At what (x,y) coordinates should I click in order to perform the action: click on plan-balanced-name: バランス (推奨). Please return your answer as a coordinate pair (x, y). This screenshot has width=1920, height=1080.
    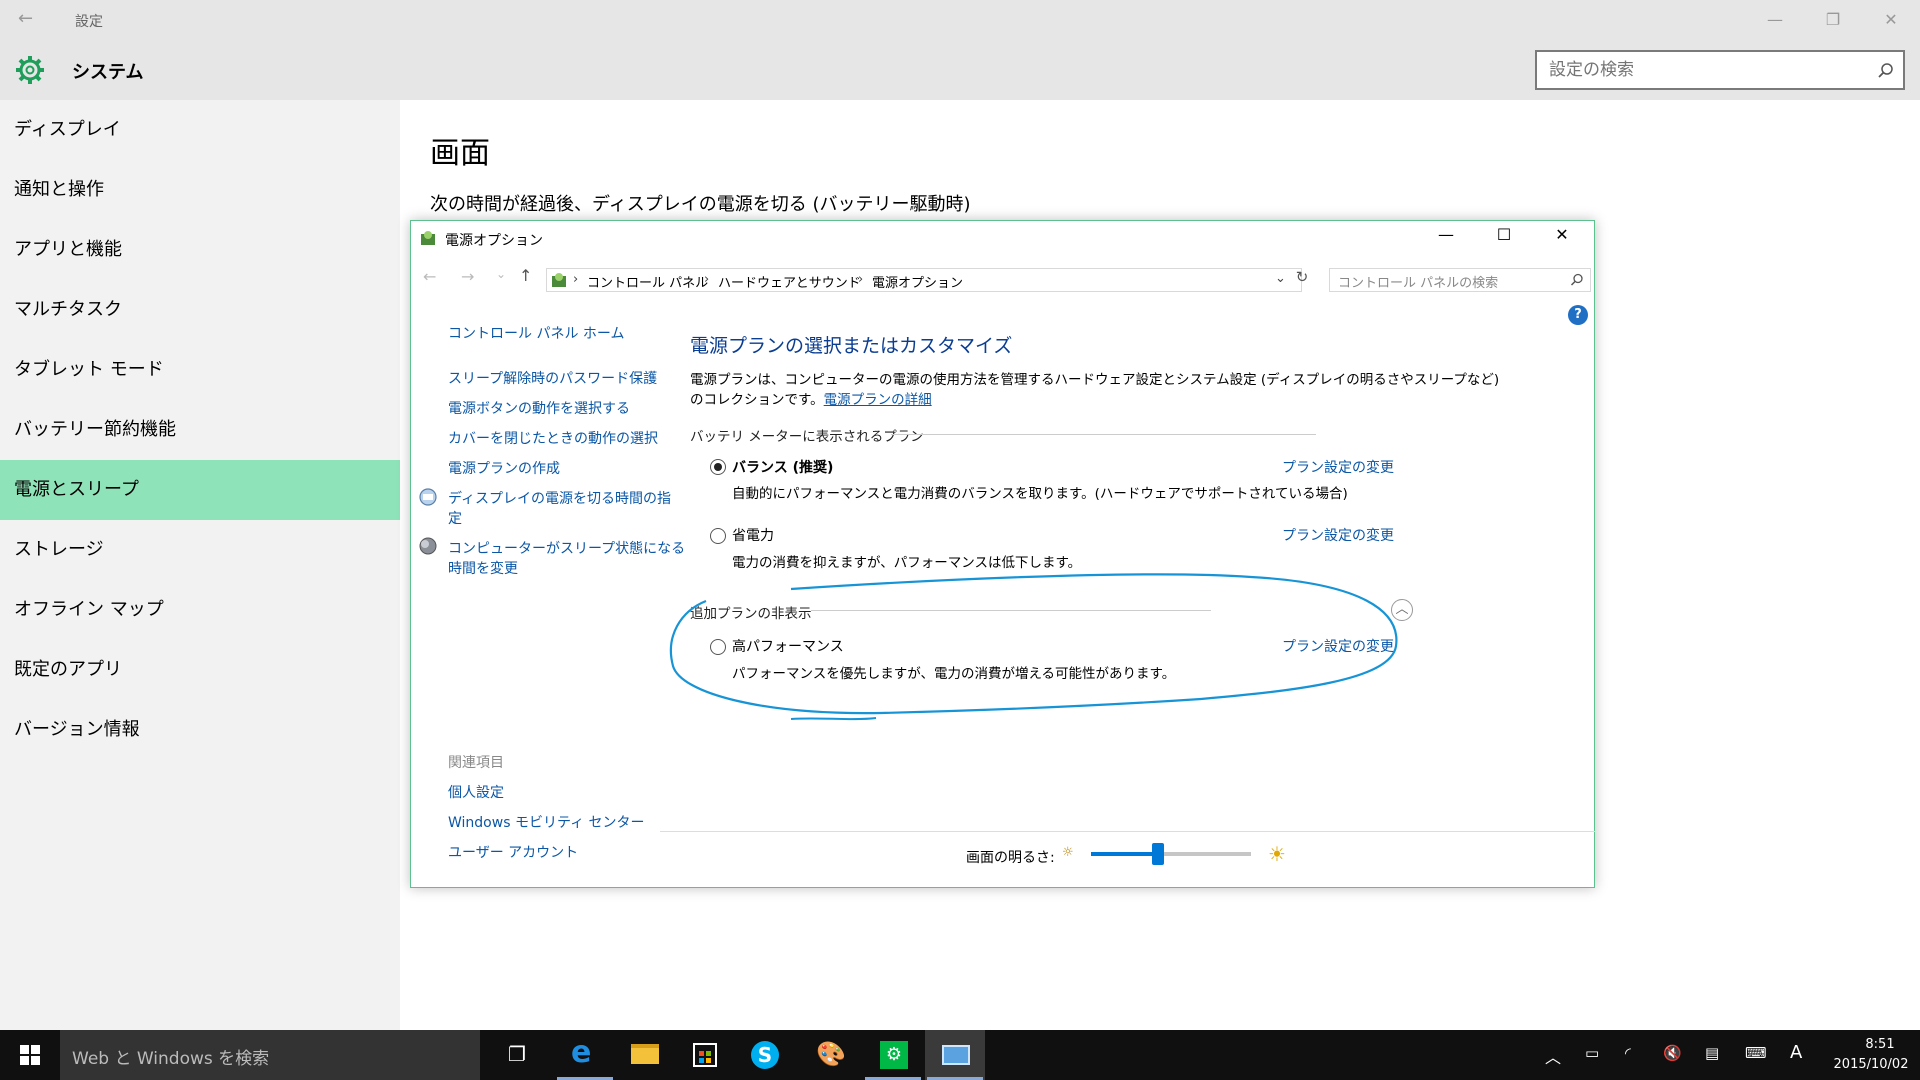
    Looking at the image, I should click on (782, 467).